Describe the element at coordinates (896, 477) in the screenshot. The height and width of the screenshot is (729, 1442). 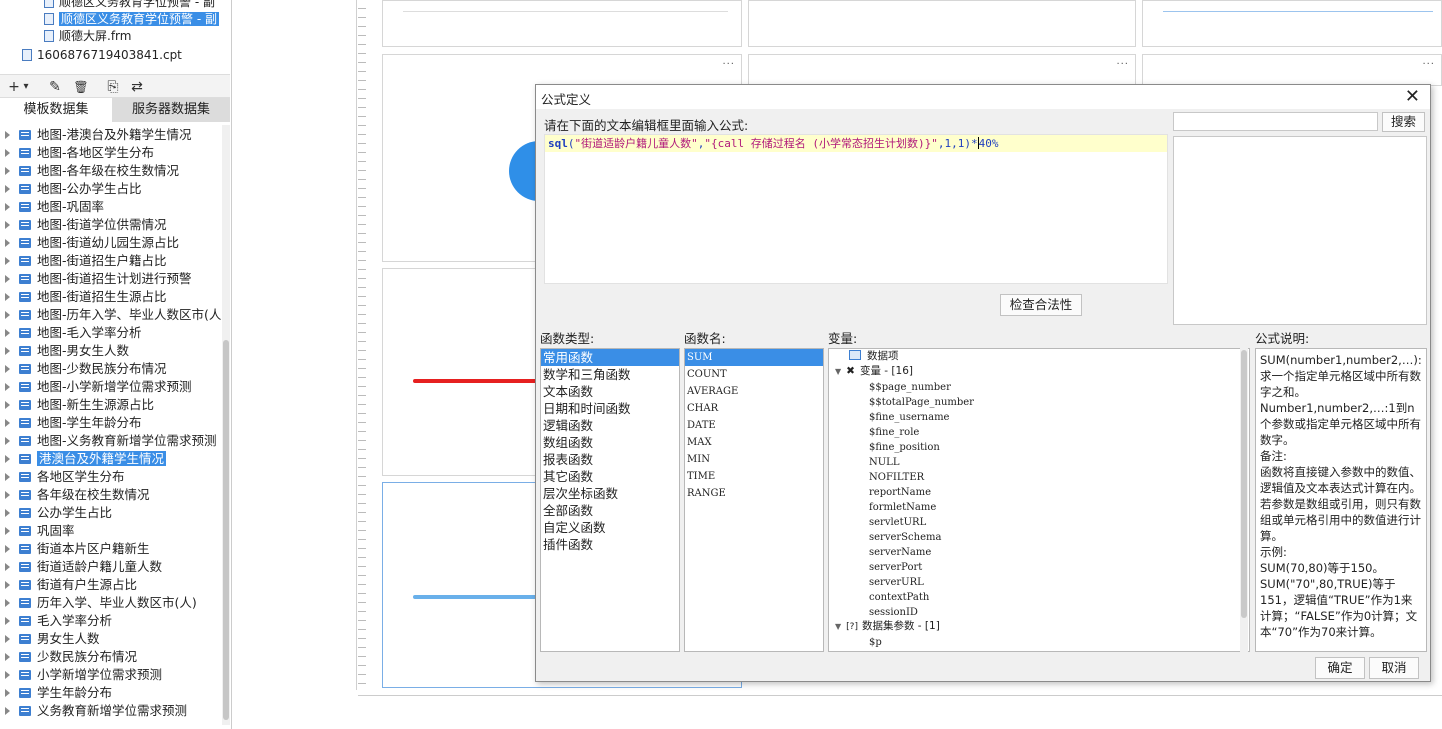
I see `variable-item: NOFILTER` at that location.